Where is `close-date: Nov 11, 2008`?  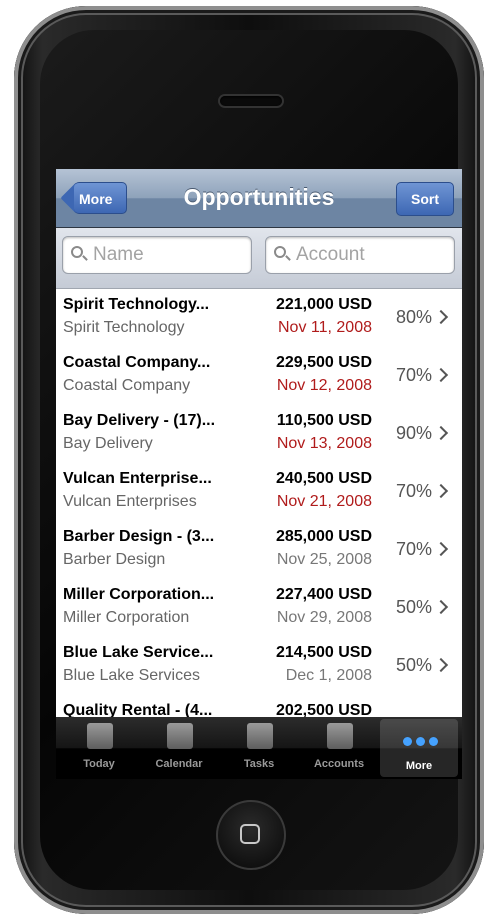 close-date: Nov 11, 2008 is located at coordinates (325, 327).